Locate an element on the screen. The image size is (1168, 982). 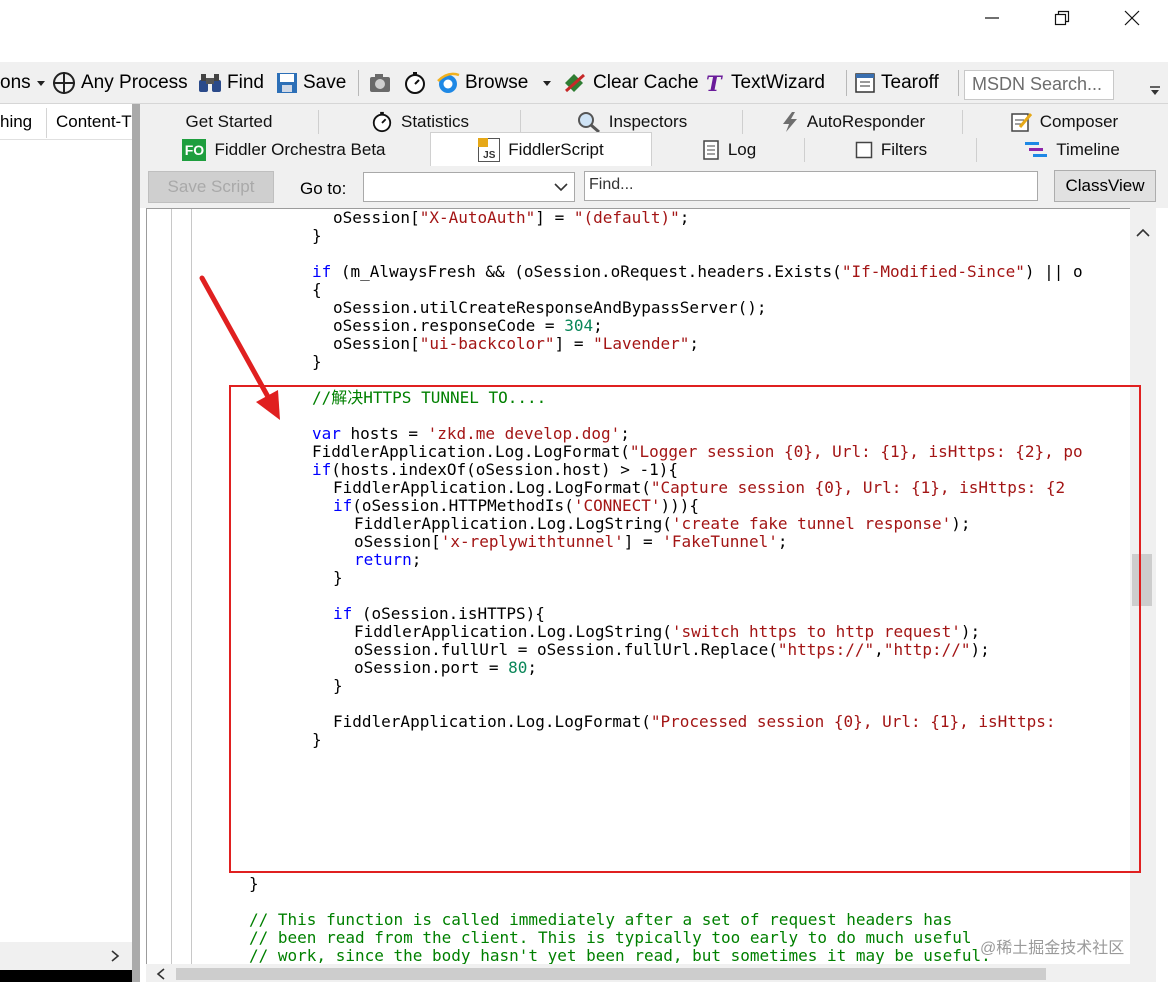
tab-composer: Composer is located at coordinates (1064, 122).